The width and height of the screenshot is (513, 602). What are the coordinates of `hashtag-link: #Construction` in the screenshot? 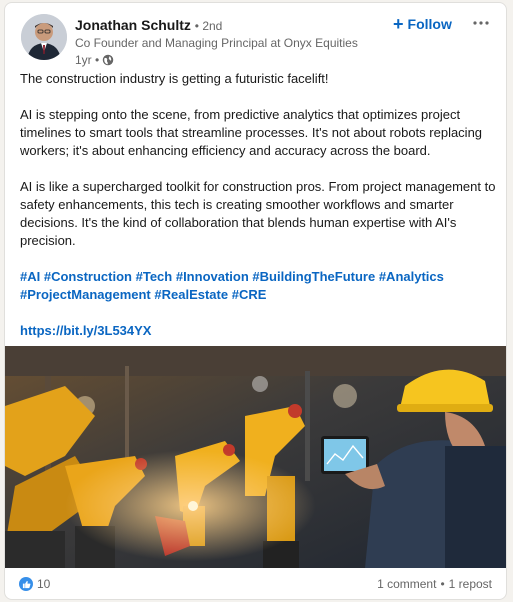 It's located at (88, 276).